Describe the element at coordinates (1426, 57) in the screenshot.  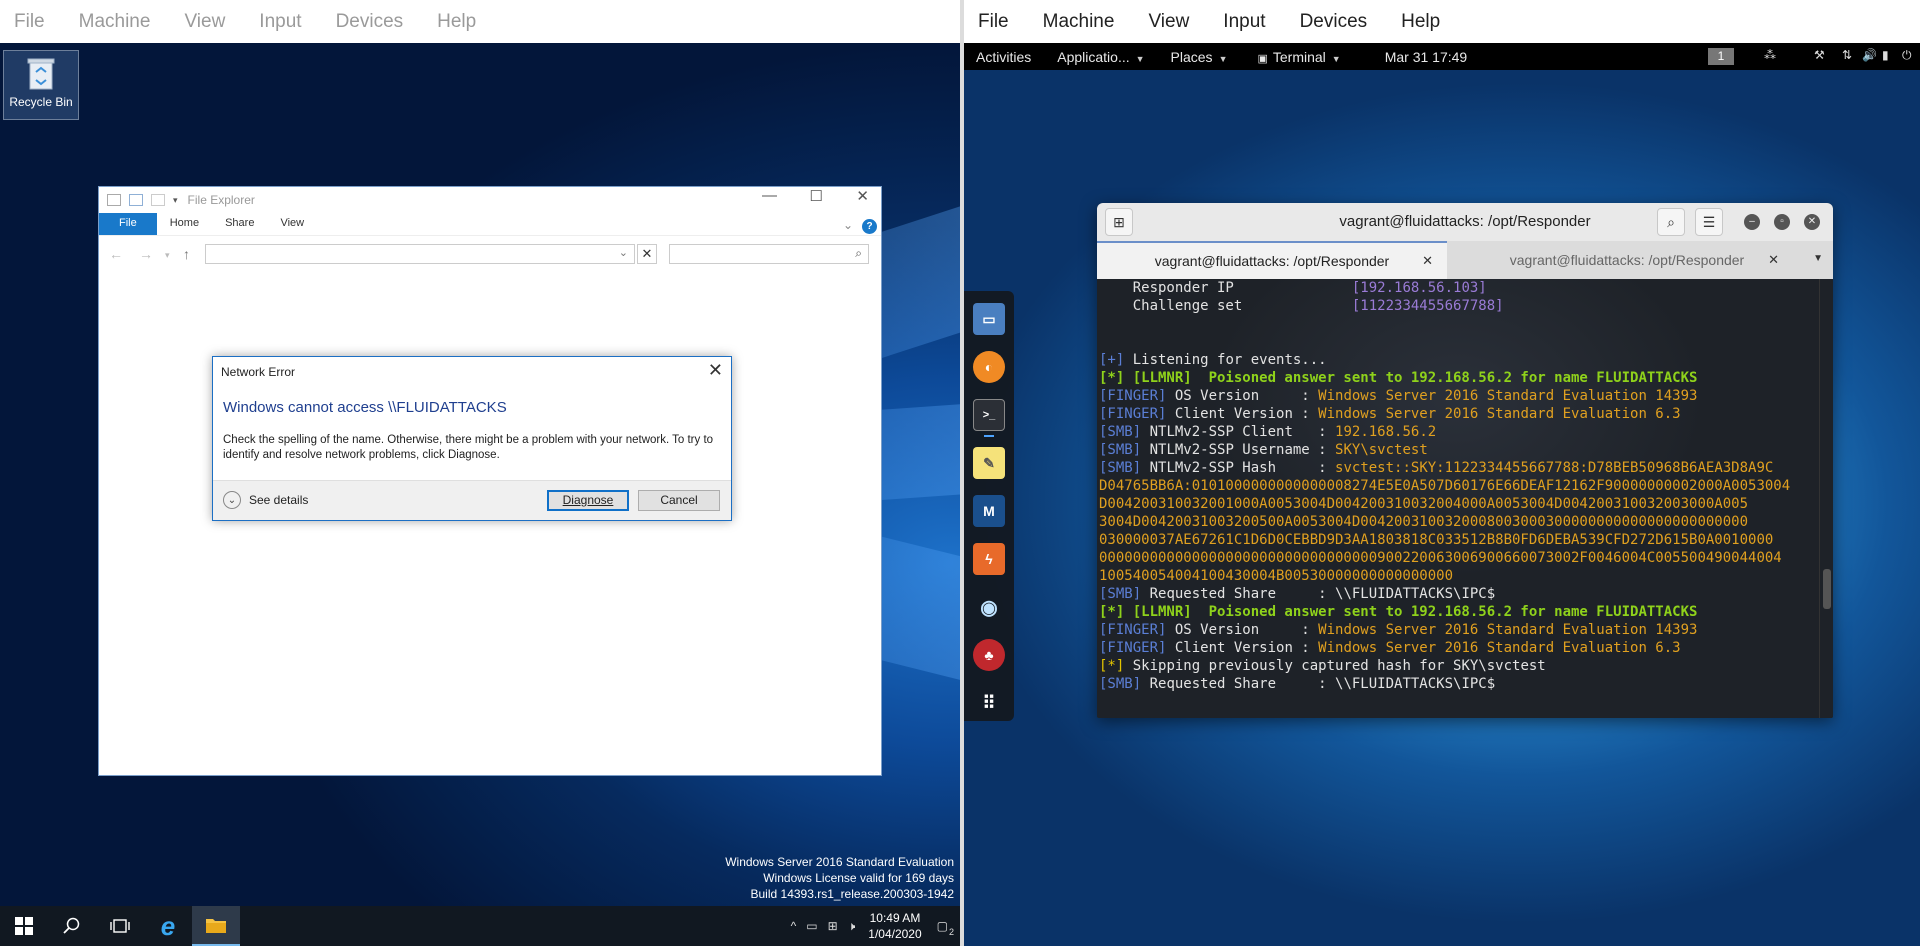
I see `topbar-clock: Mar 31 17:49` at that location.